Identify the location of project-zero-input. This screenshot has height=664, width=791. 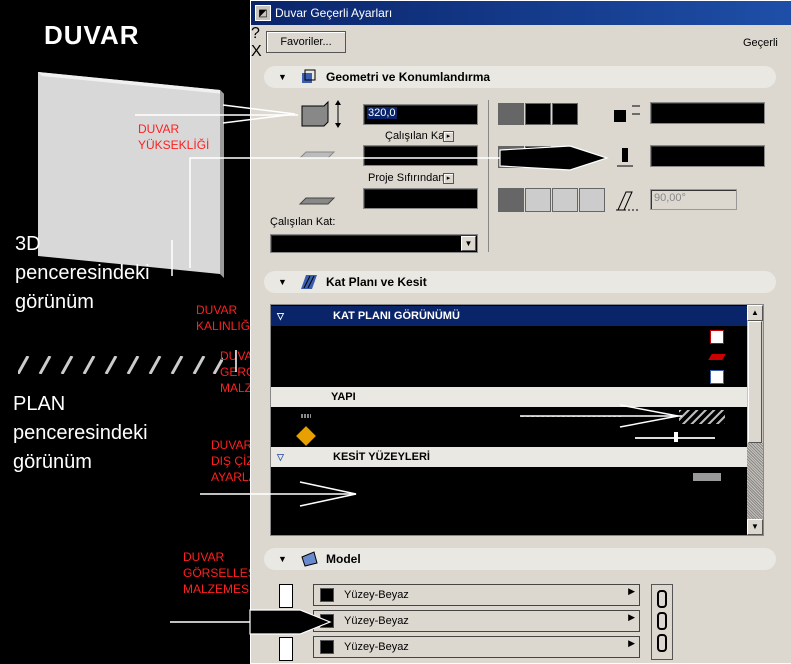
(420, 198).